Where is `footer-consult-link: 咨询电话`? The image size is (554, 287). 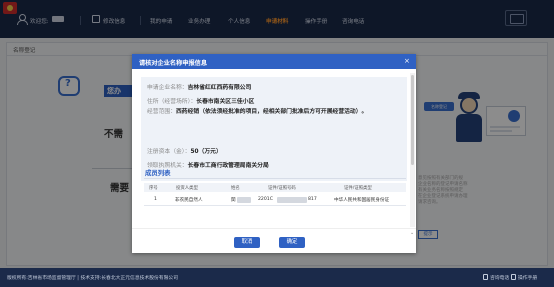 footer-consult-link: 咨询电话 is located at coordinates (499, 277).